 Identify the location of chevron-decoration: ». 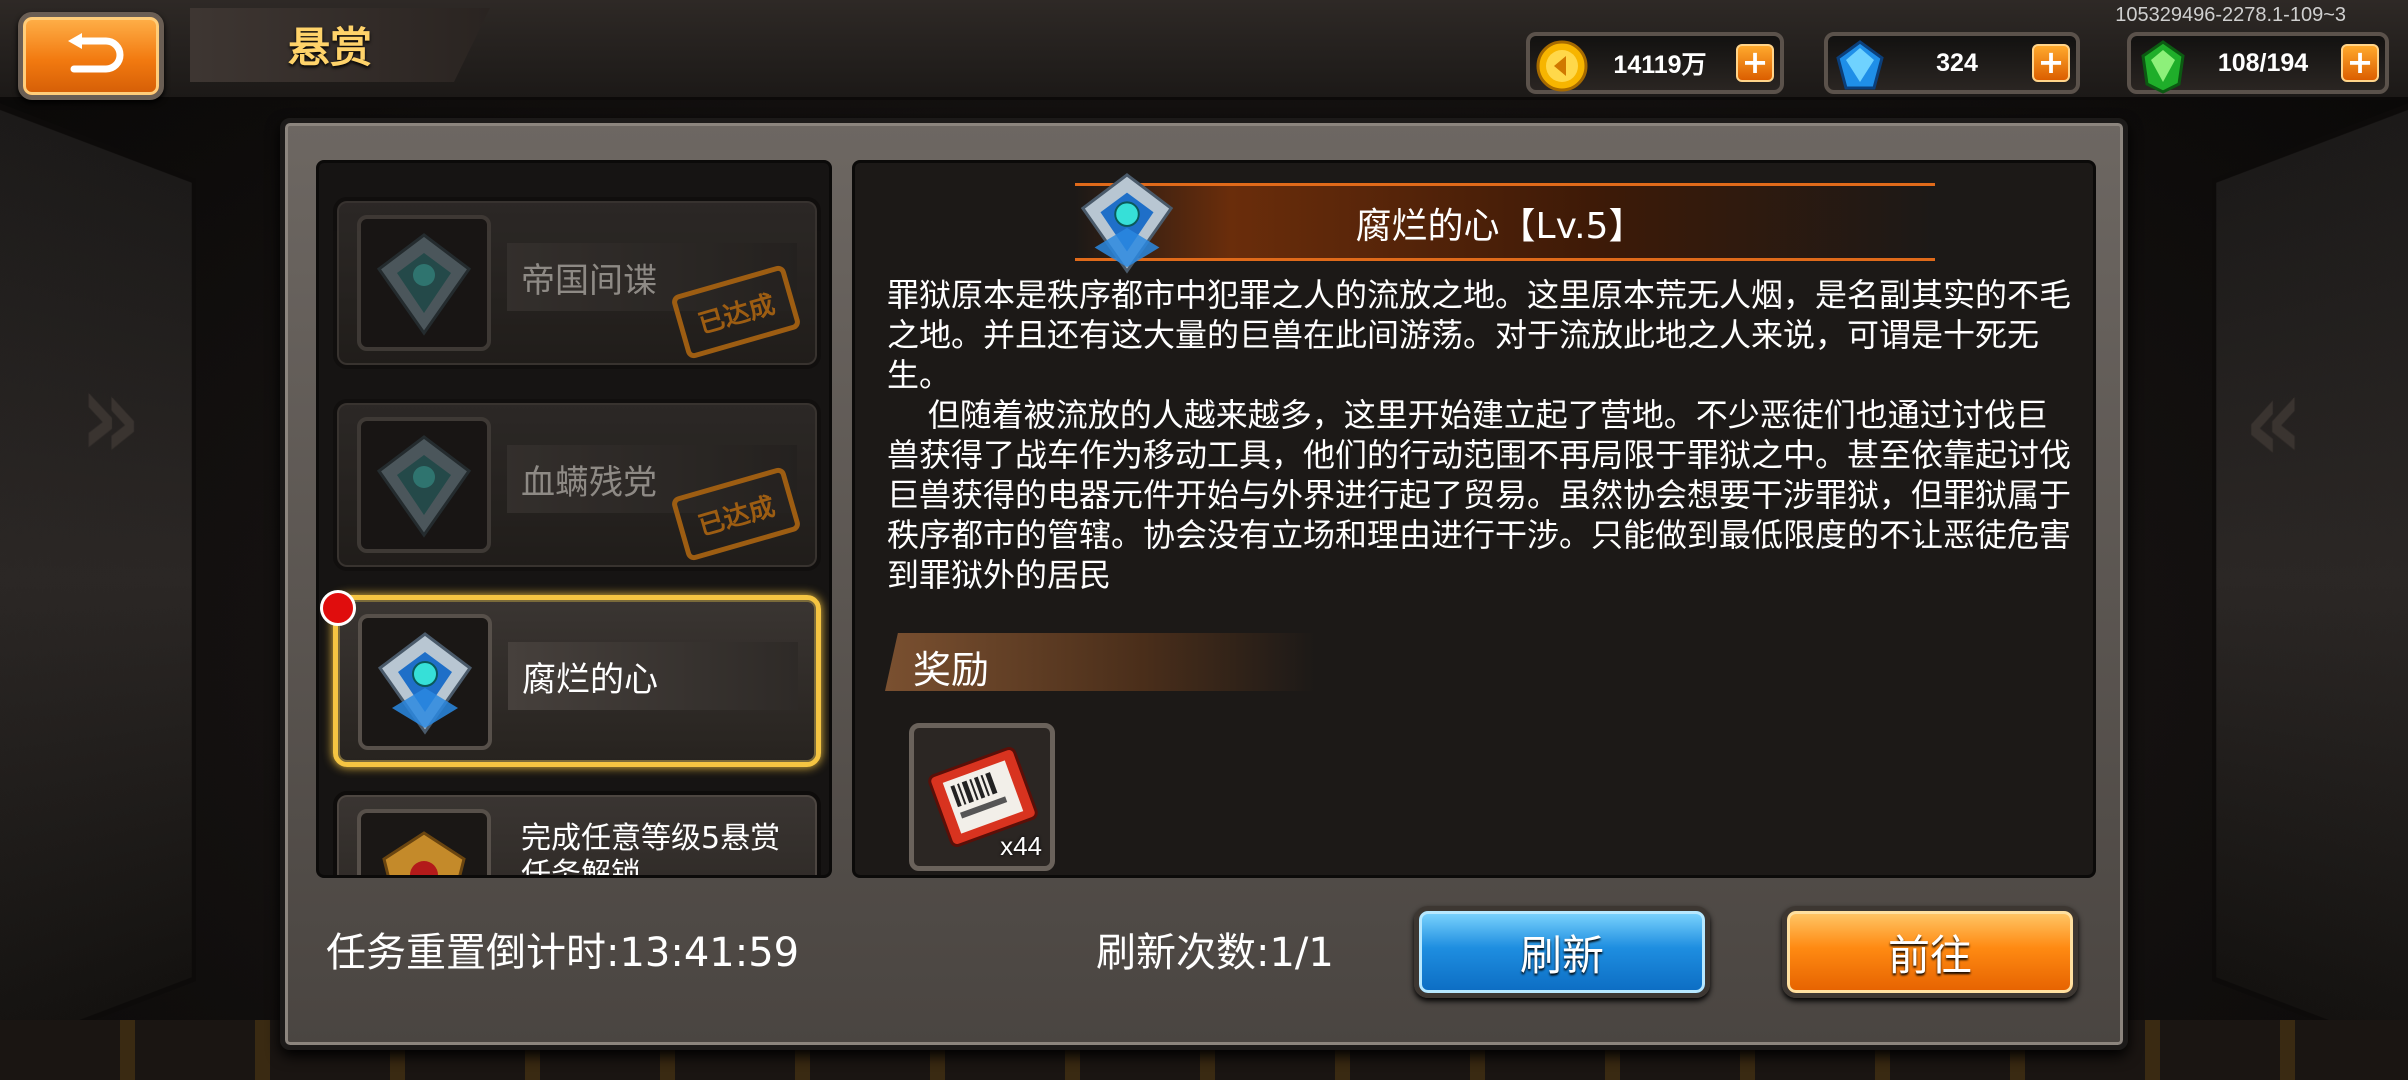
(110, 415).